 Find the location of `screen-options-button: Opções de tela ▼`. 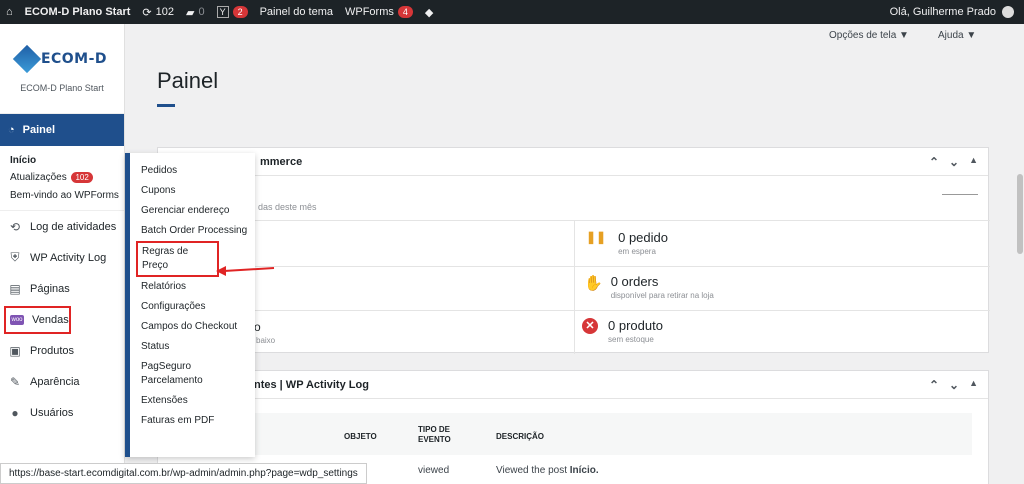

screen-options-button: Opções de tela ▼ is located at coordinates (869, 35).